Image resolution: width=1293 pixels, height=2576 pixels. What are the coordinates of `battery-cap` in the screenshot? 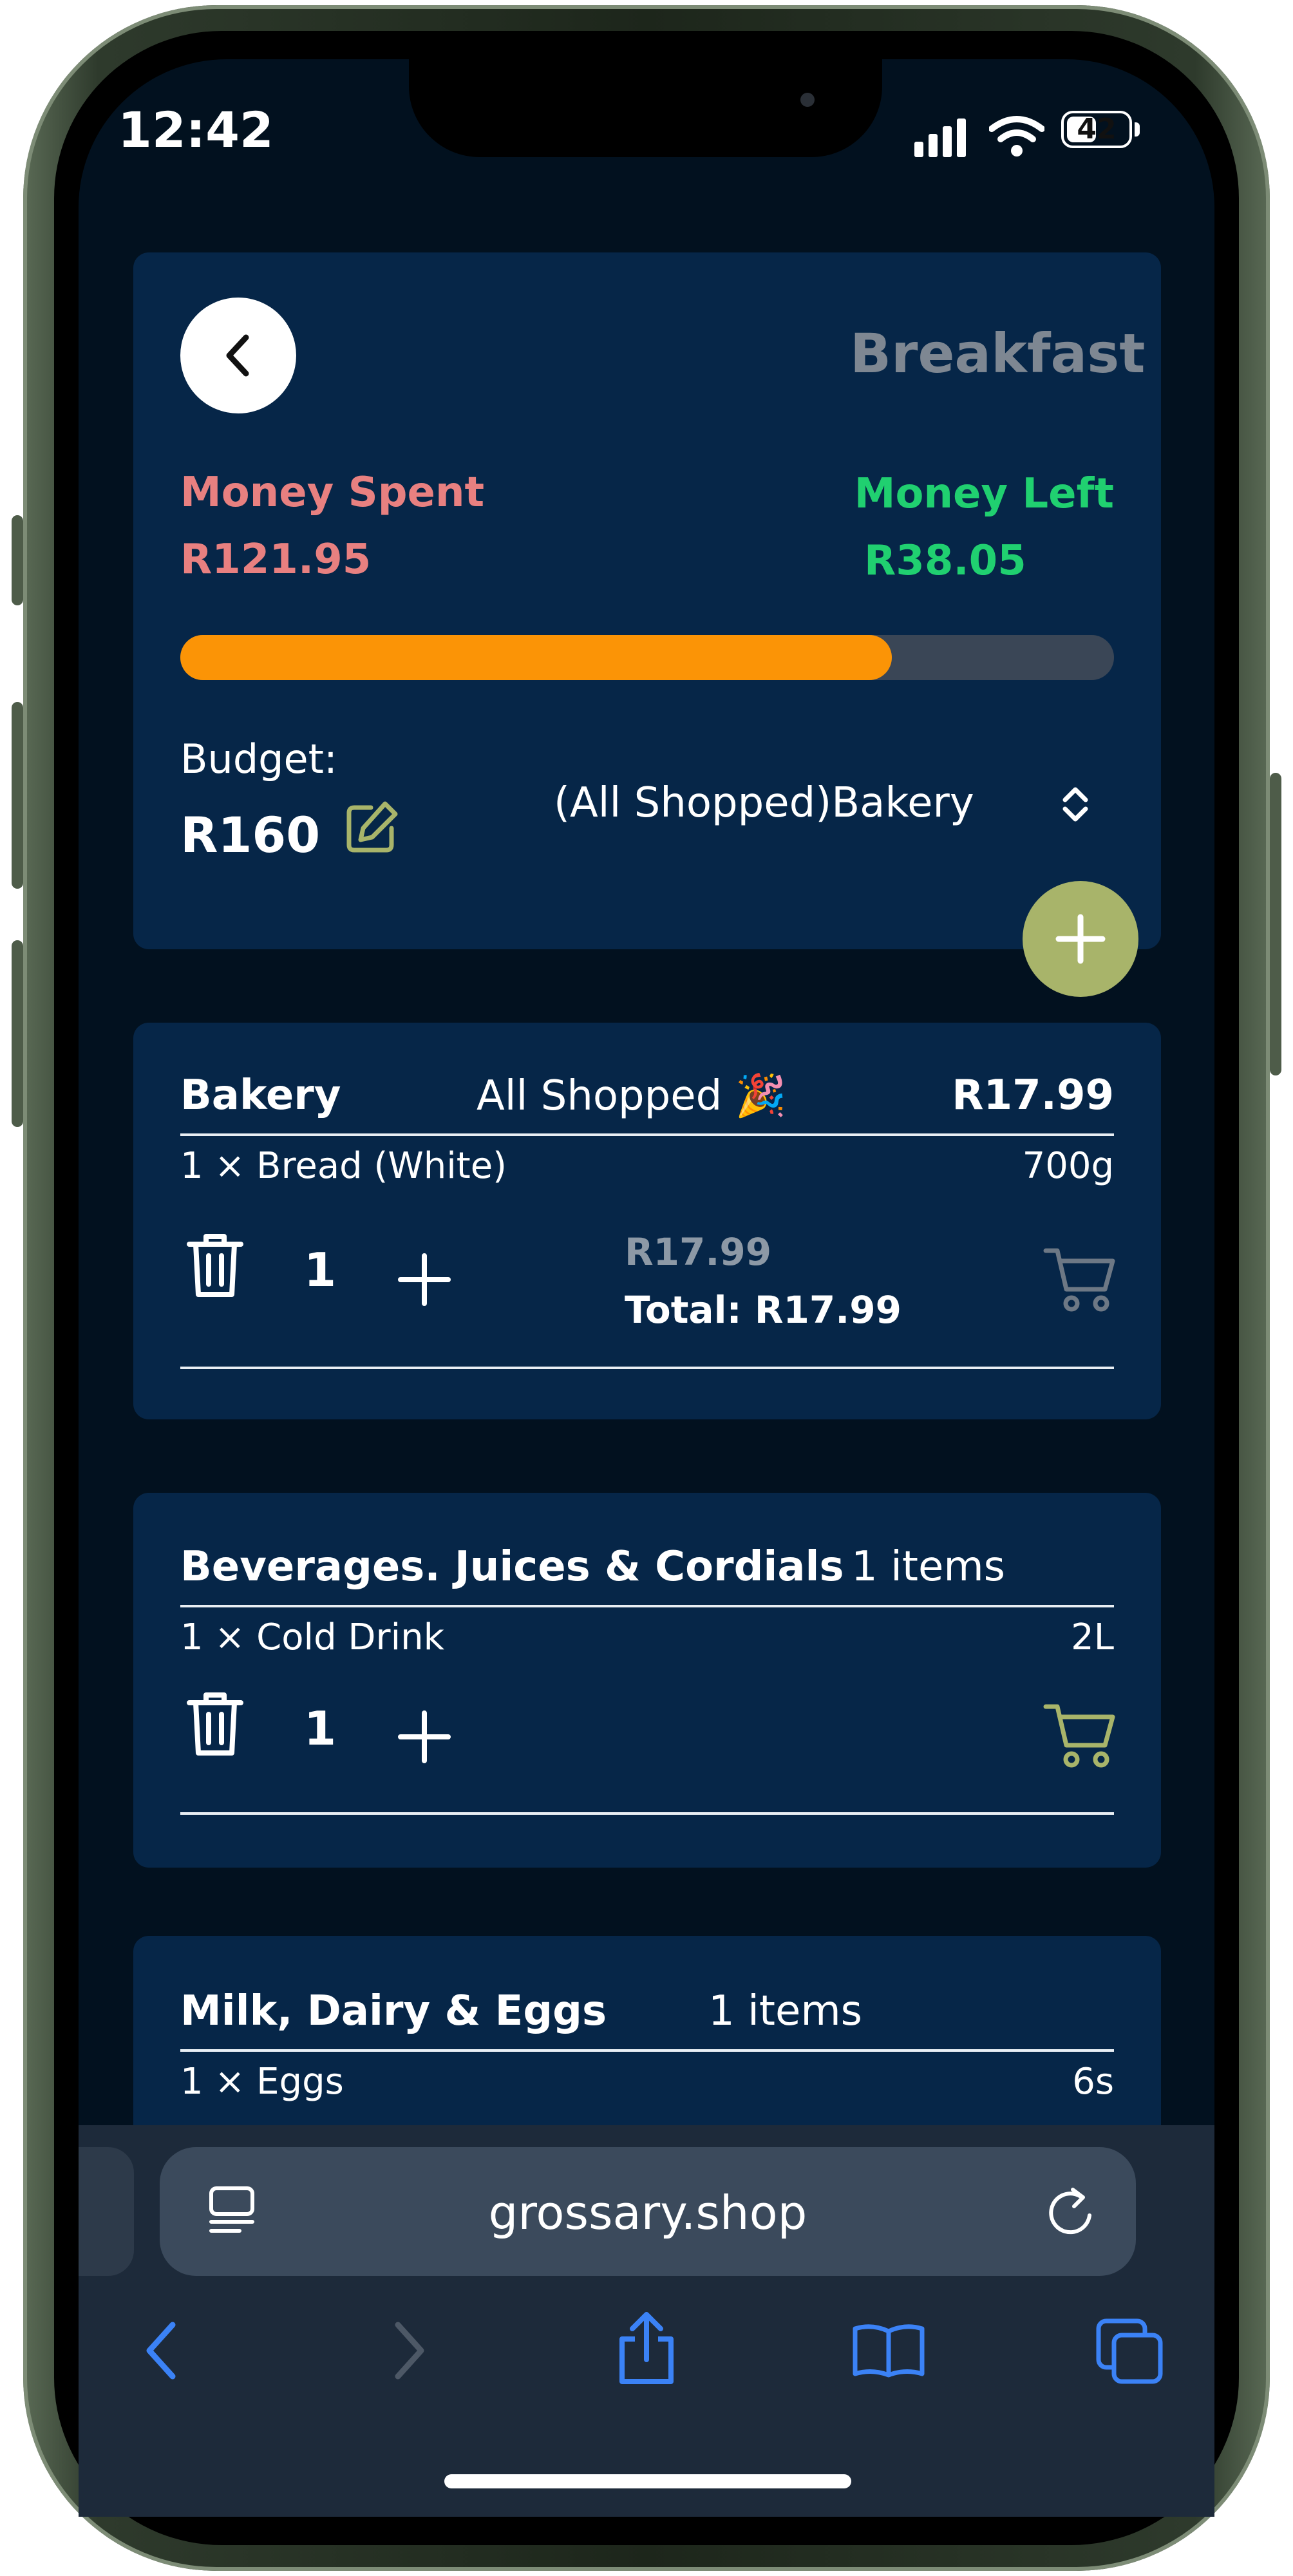 It's located at (1137, 129).